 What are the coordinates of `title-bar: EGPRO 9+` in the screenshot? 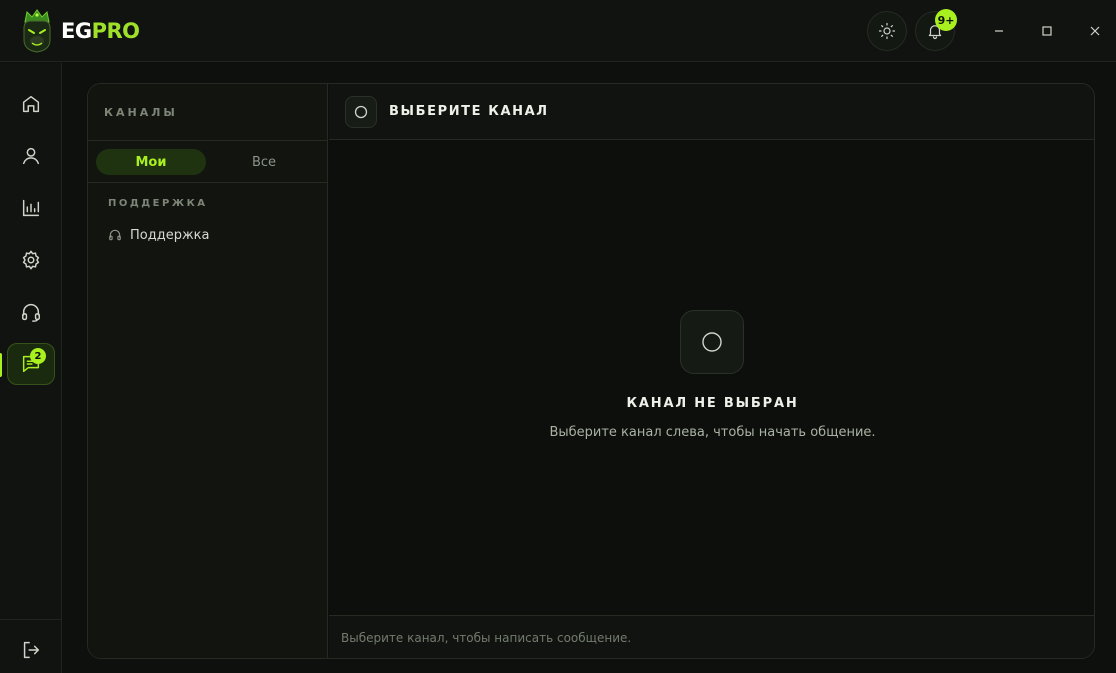 It's located at (558, 31).